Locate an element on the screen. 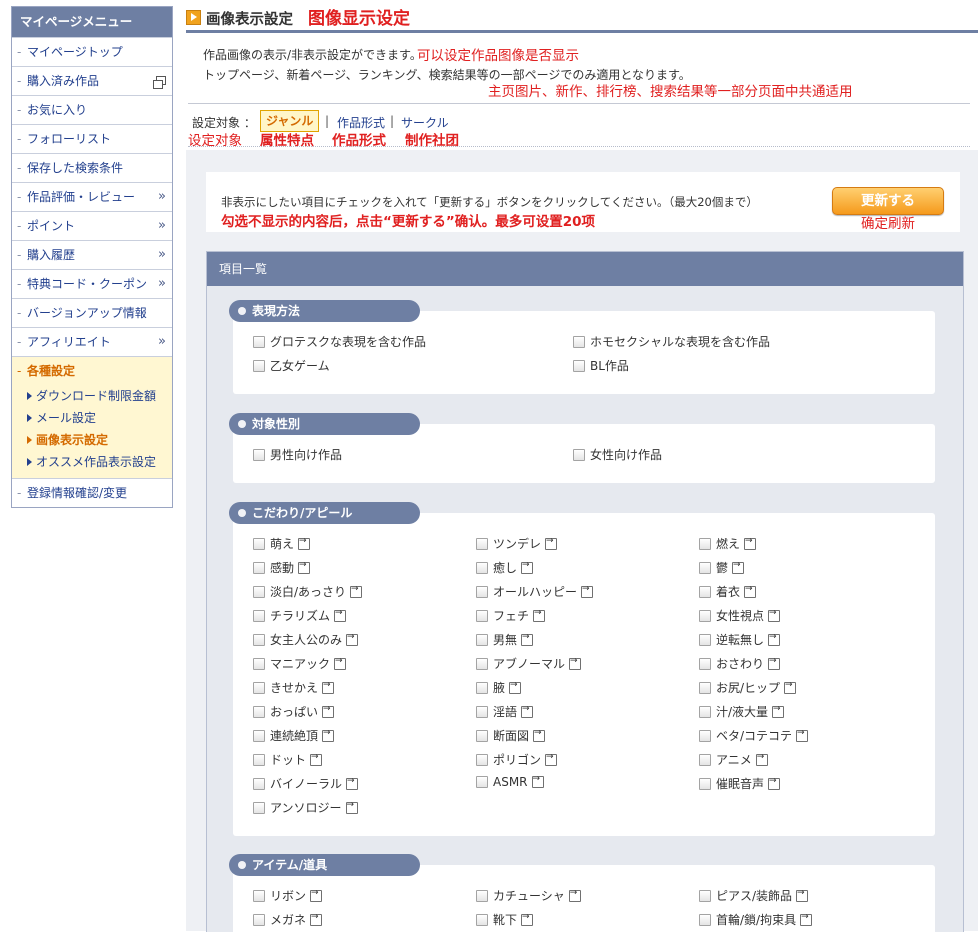  category-checkbox-item: 催眠音声 is located at coordinates (740, 783).